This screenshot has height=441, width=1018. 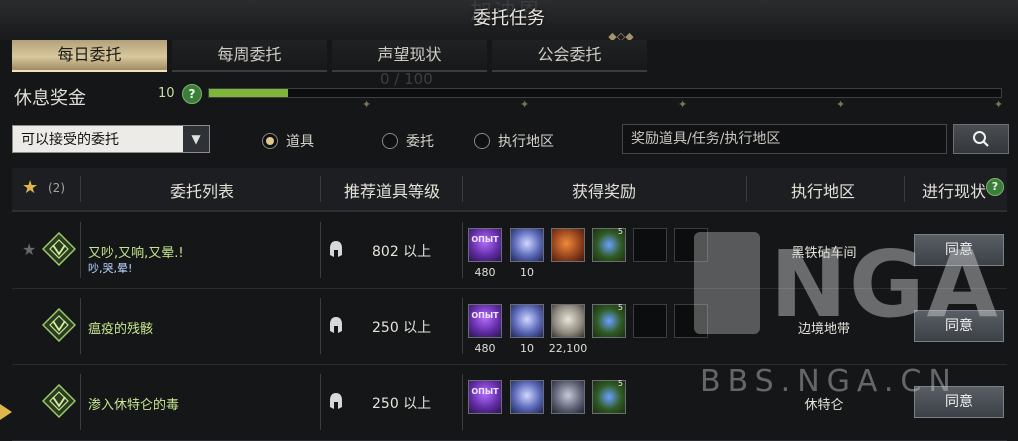 What do you see at coordinates (568, 321) in the screenshot?
I see `coin-icon` at bounding box center [568, 321].